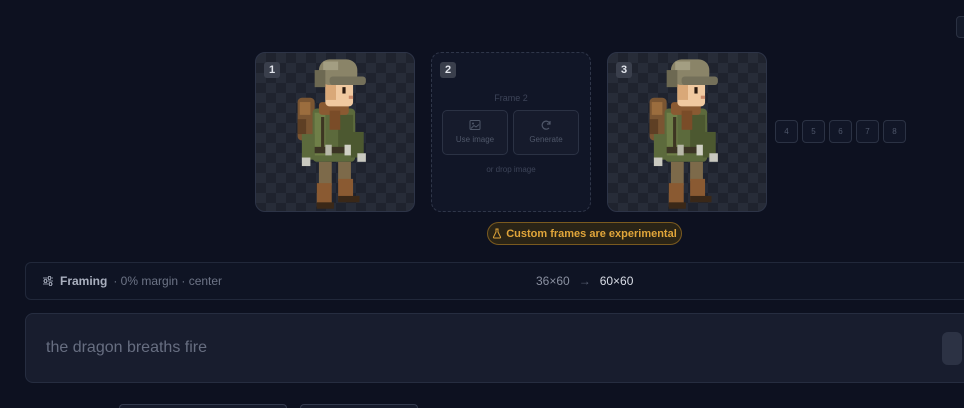  I want to click on sliders-icon, so click(48, 281).